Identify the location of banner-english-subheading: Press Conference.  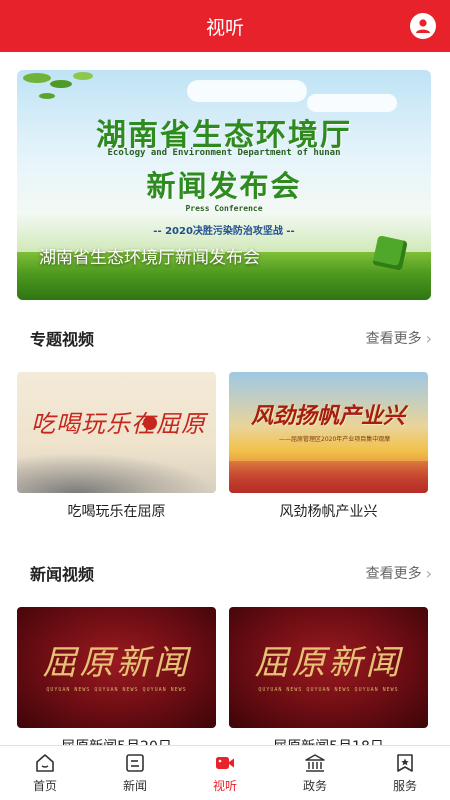
(224, 208).